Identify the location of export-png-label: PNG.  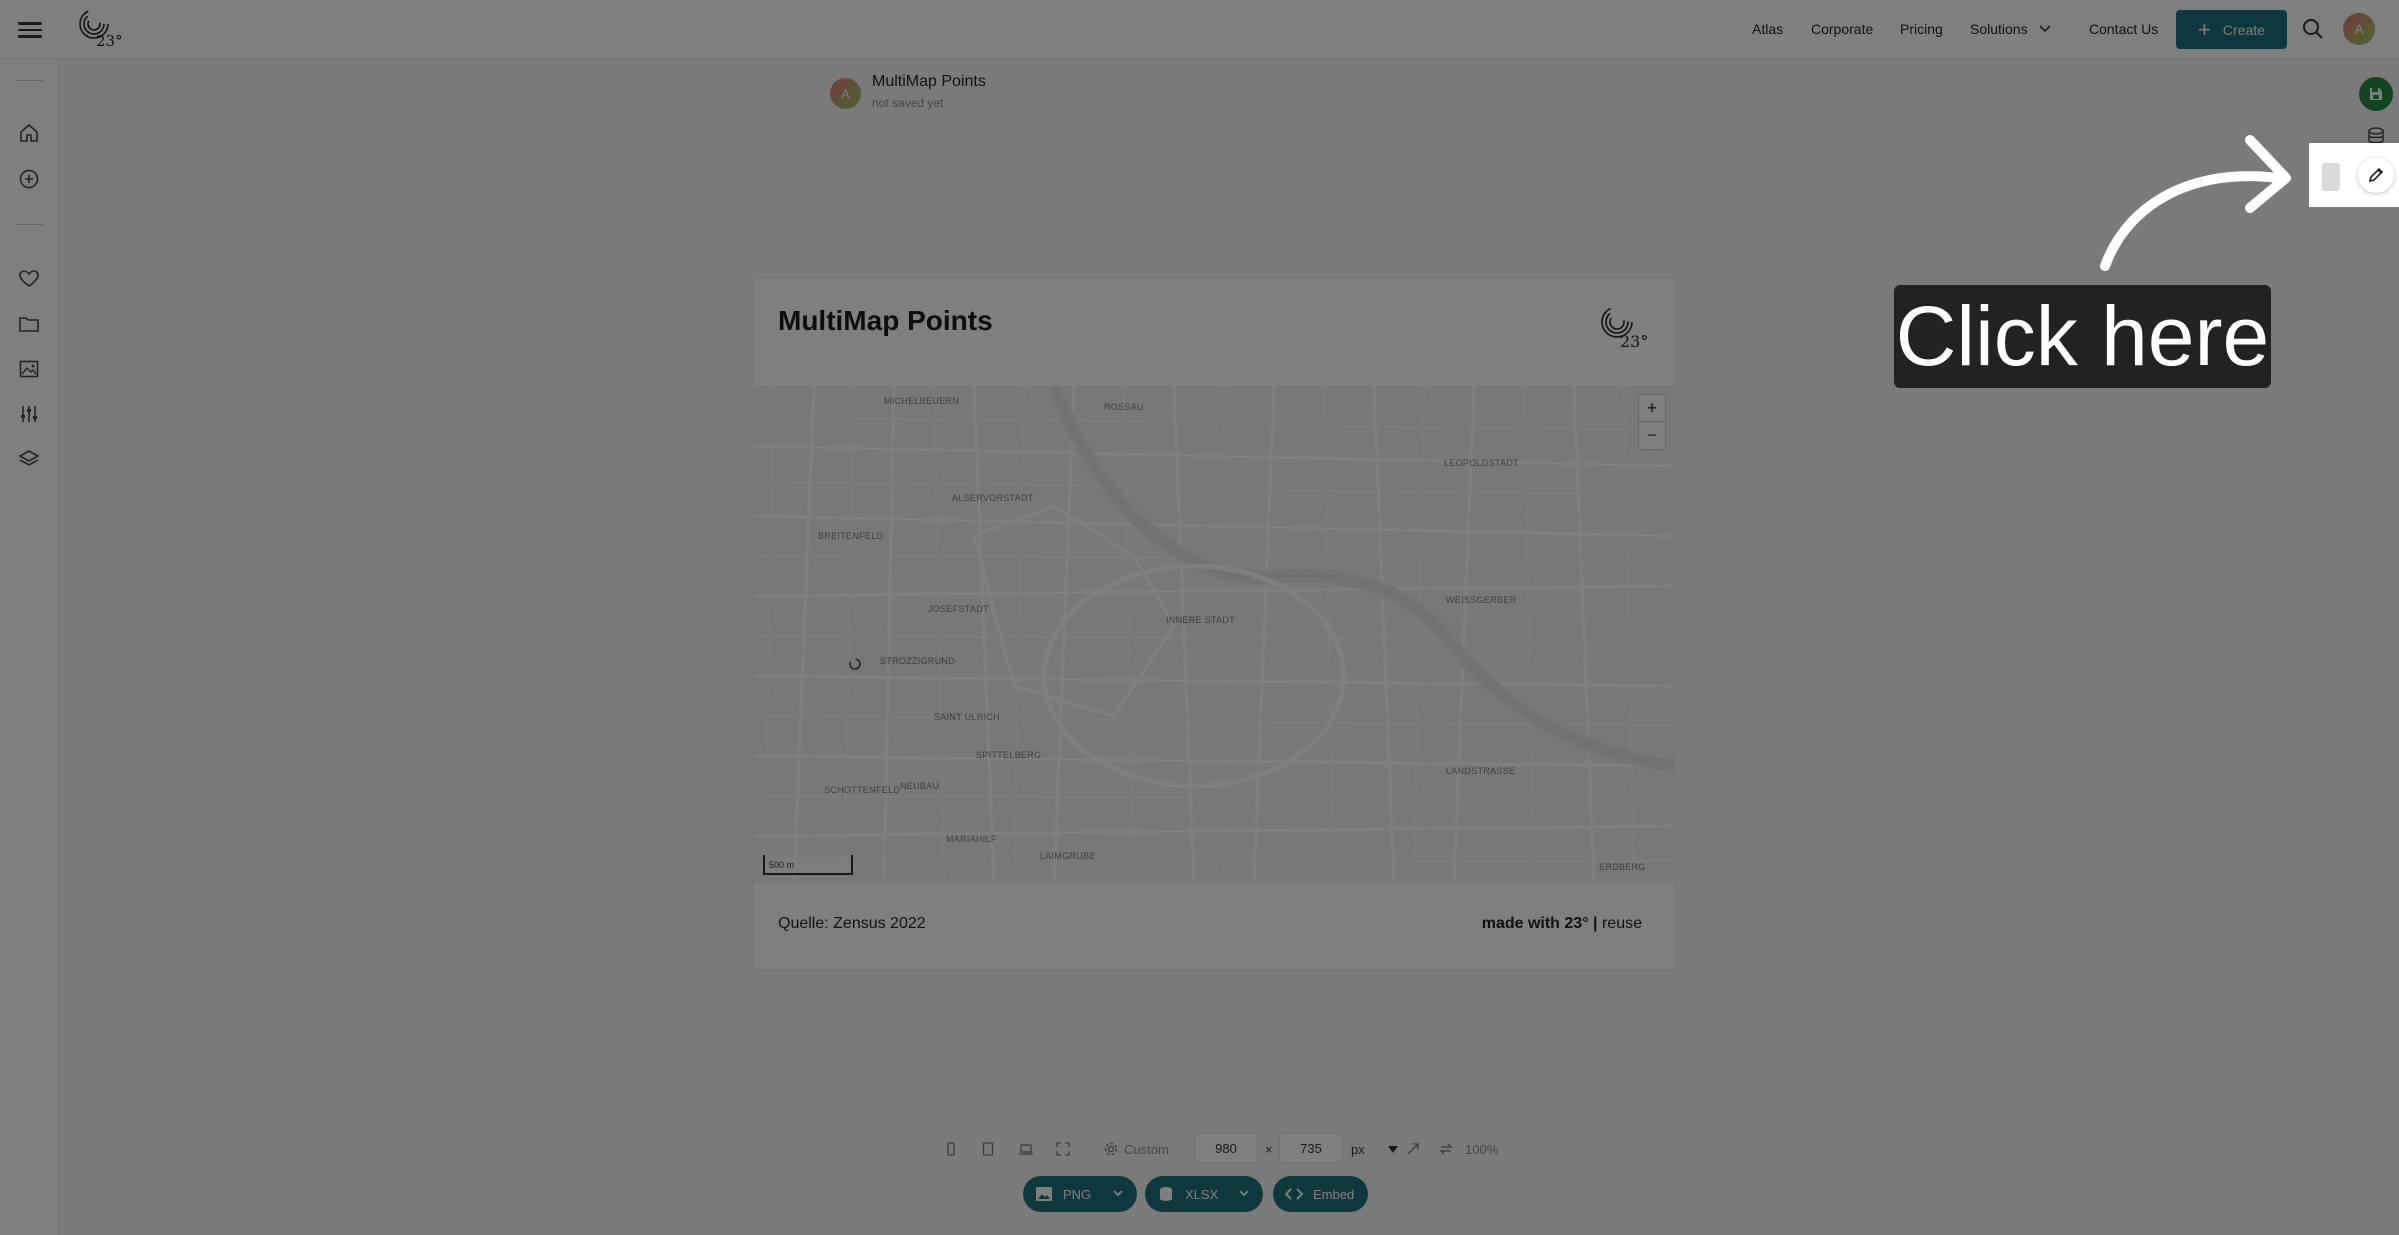
(1077, 1194).